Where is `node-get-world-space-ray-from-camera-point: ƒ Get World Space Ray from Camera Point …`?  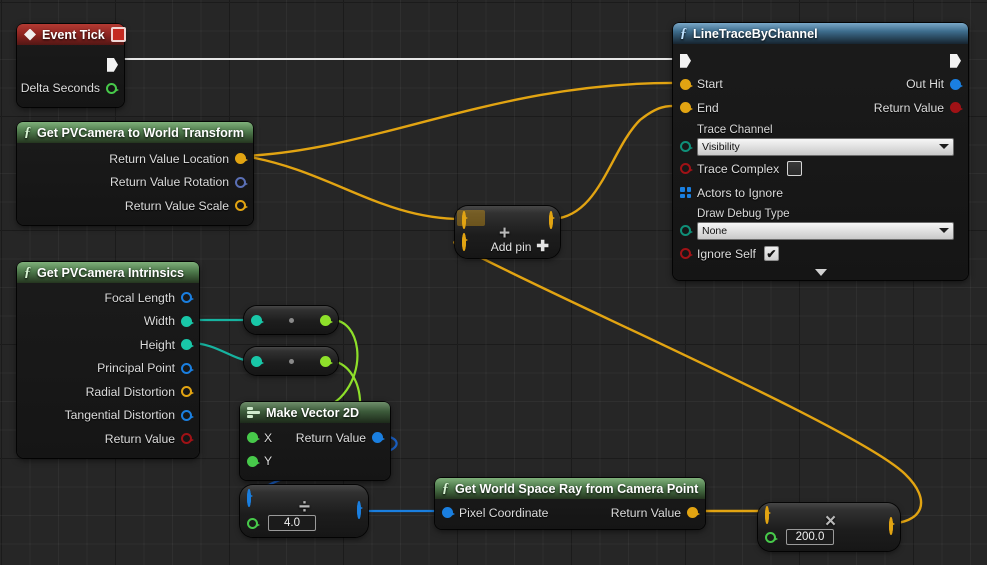
node-get-world-space-ray-from-camera-point: ƒ Get World Space Ray from Camera Point … is located at coordinates (570, 503).